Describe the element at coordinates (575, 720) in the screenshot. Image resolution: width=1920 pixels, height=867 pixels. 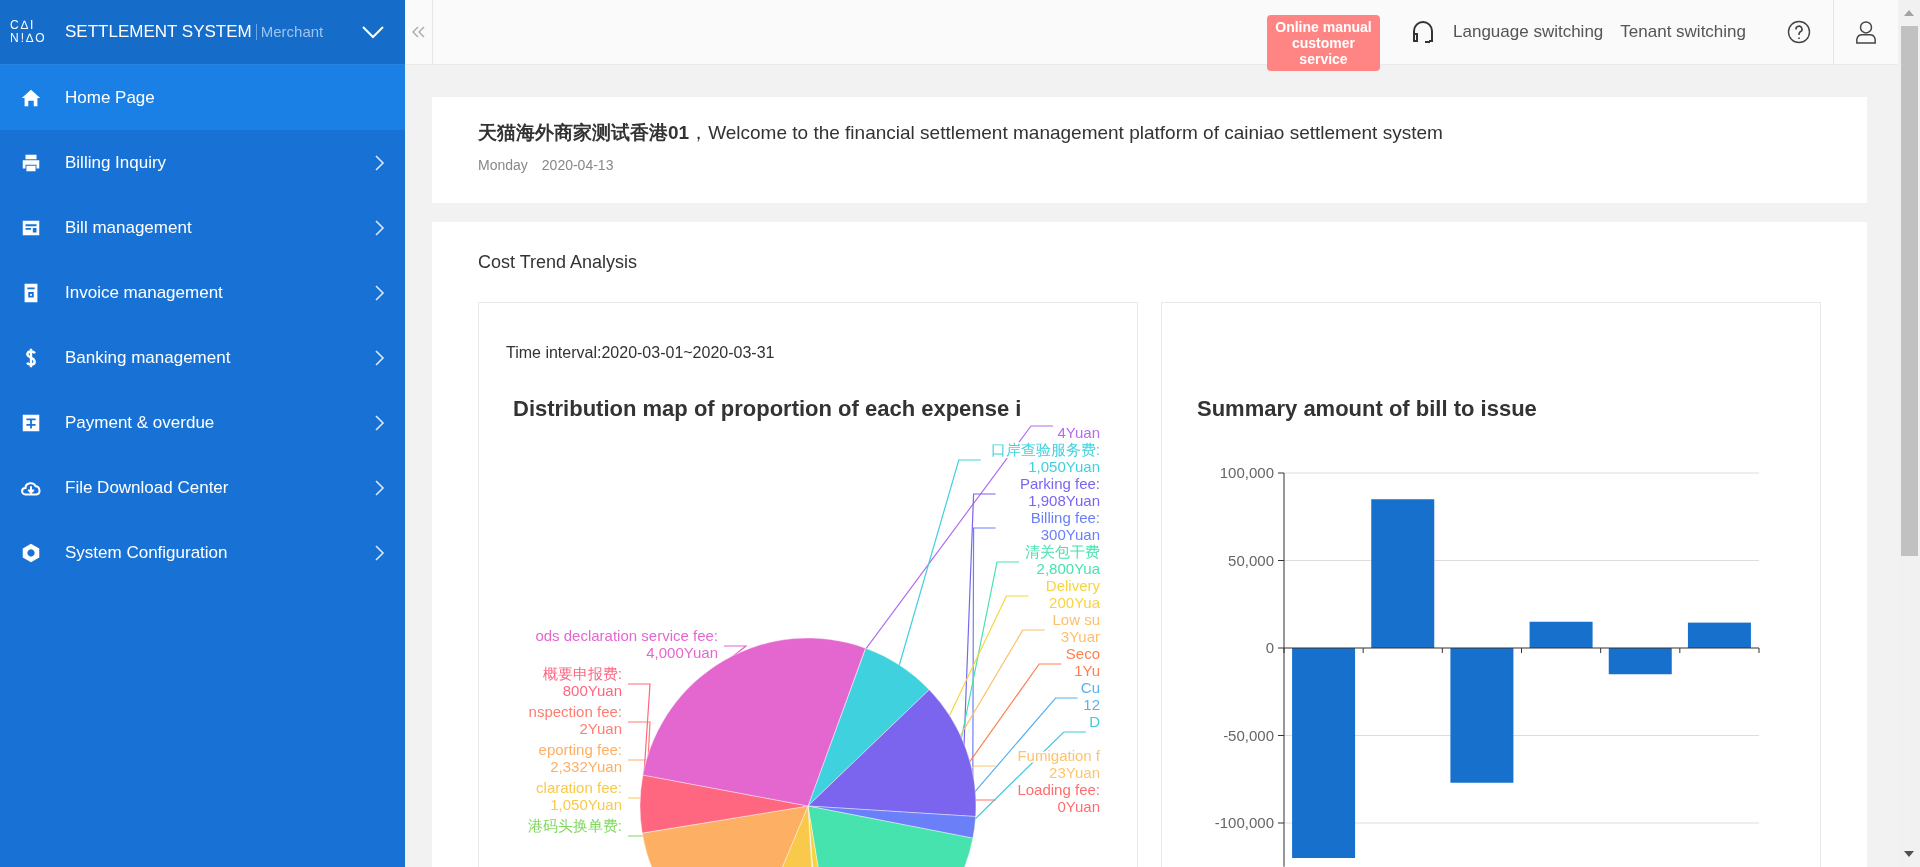
I see `pie-label: nspection fee: 2Yuan` at that location.